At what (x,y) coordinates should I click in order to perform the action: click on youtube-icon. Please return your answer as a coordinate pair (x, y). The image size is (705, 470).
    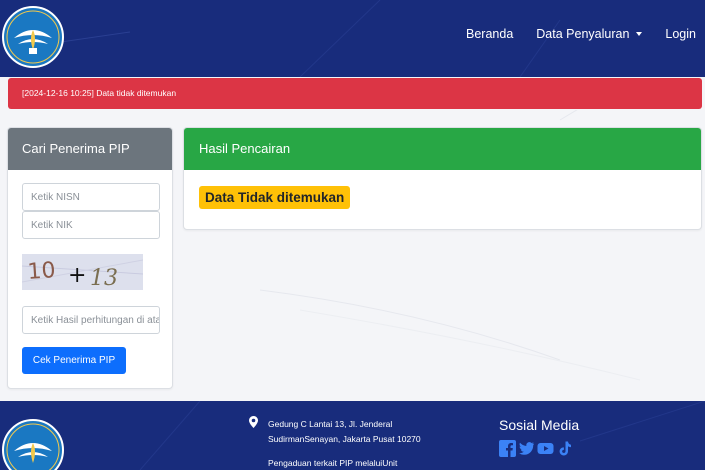
    Looking at the image, I should click on (545, 448).